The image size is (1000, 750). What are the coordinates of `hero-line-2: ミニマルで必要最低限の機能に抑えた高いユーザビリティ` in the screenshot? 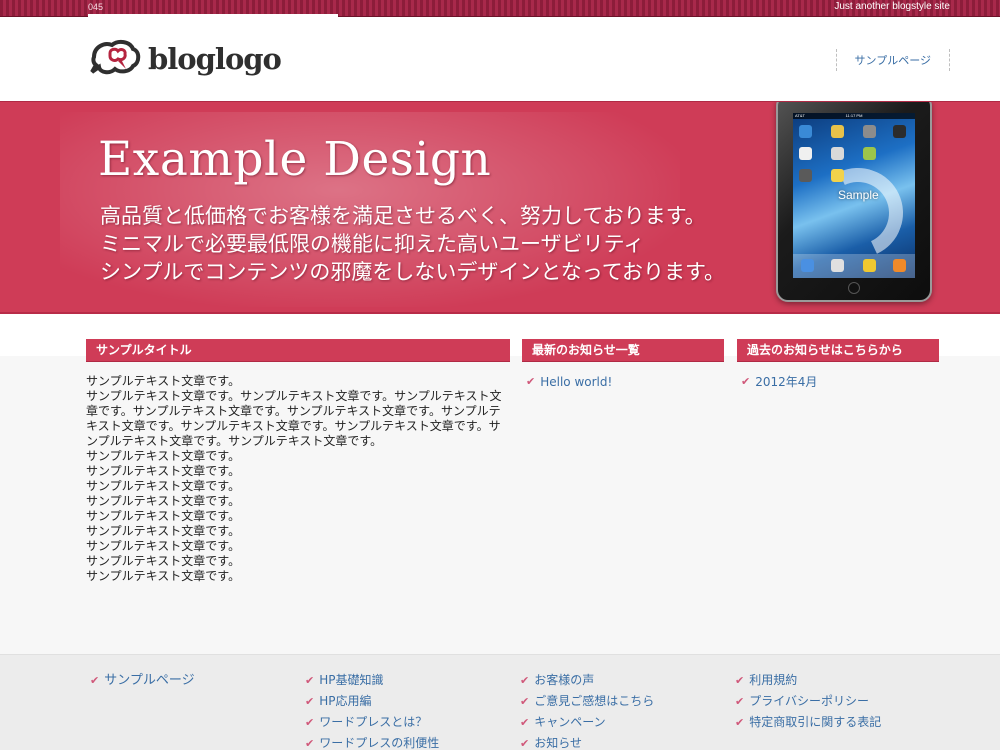 It's located at (372, 244).